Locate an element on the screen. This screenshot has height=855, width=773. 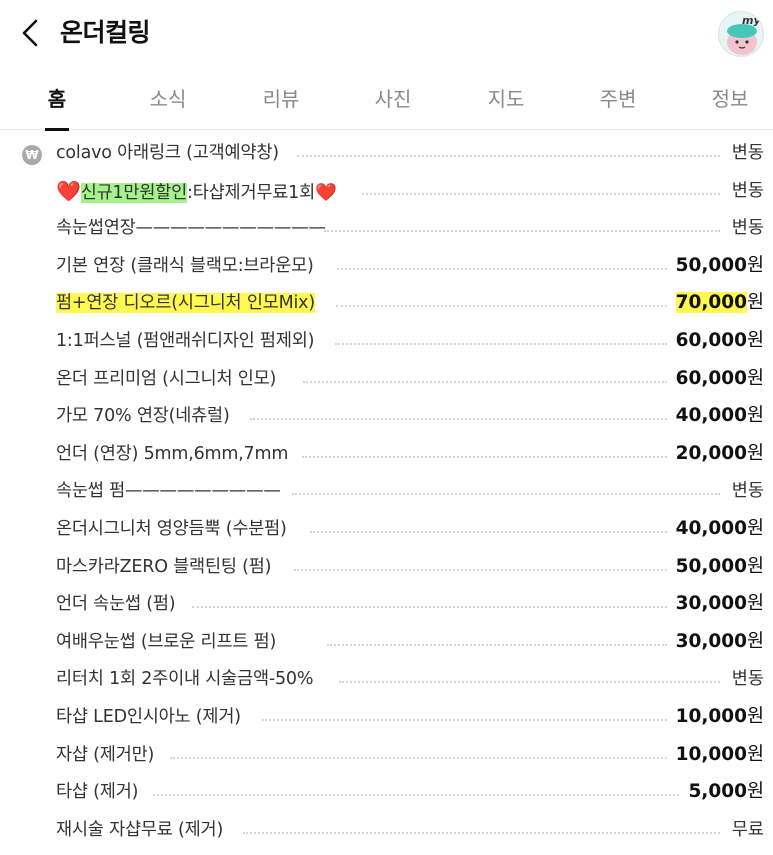
tab-home: 홈 is located at coordinates (57, 106).